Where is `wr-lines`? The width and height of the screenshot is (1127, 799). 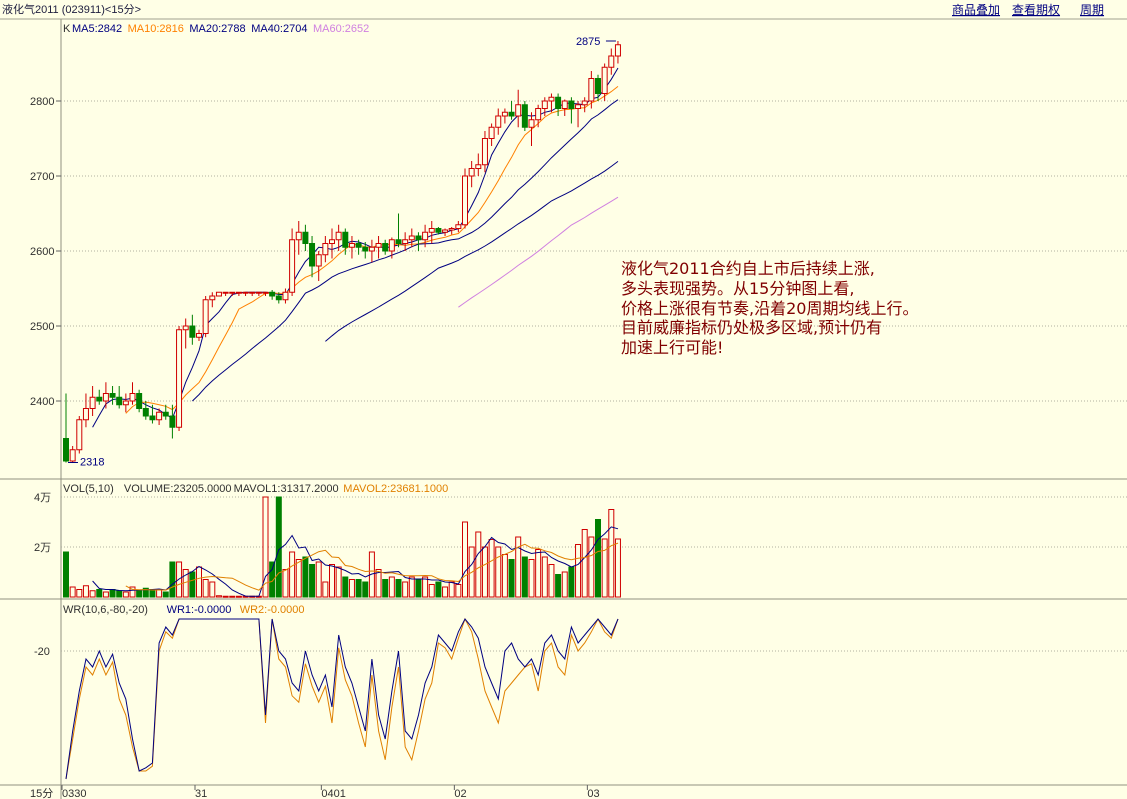 wr-lines is located at coordinates (342, 698).